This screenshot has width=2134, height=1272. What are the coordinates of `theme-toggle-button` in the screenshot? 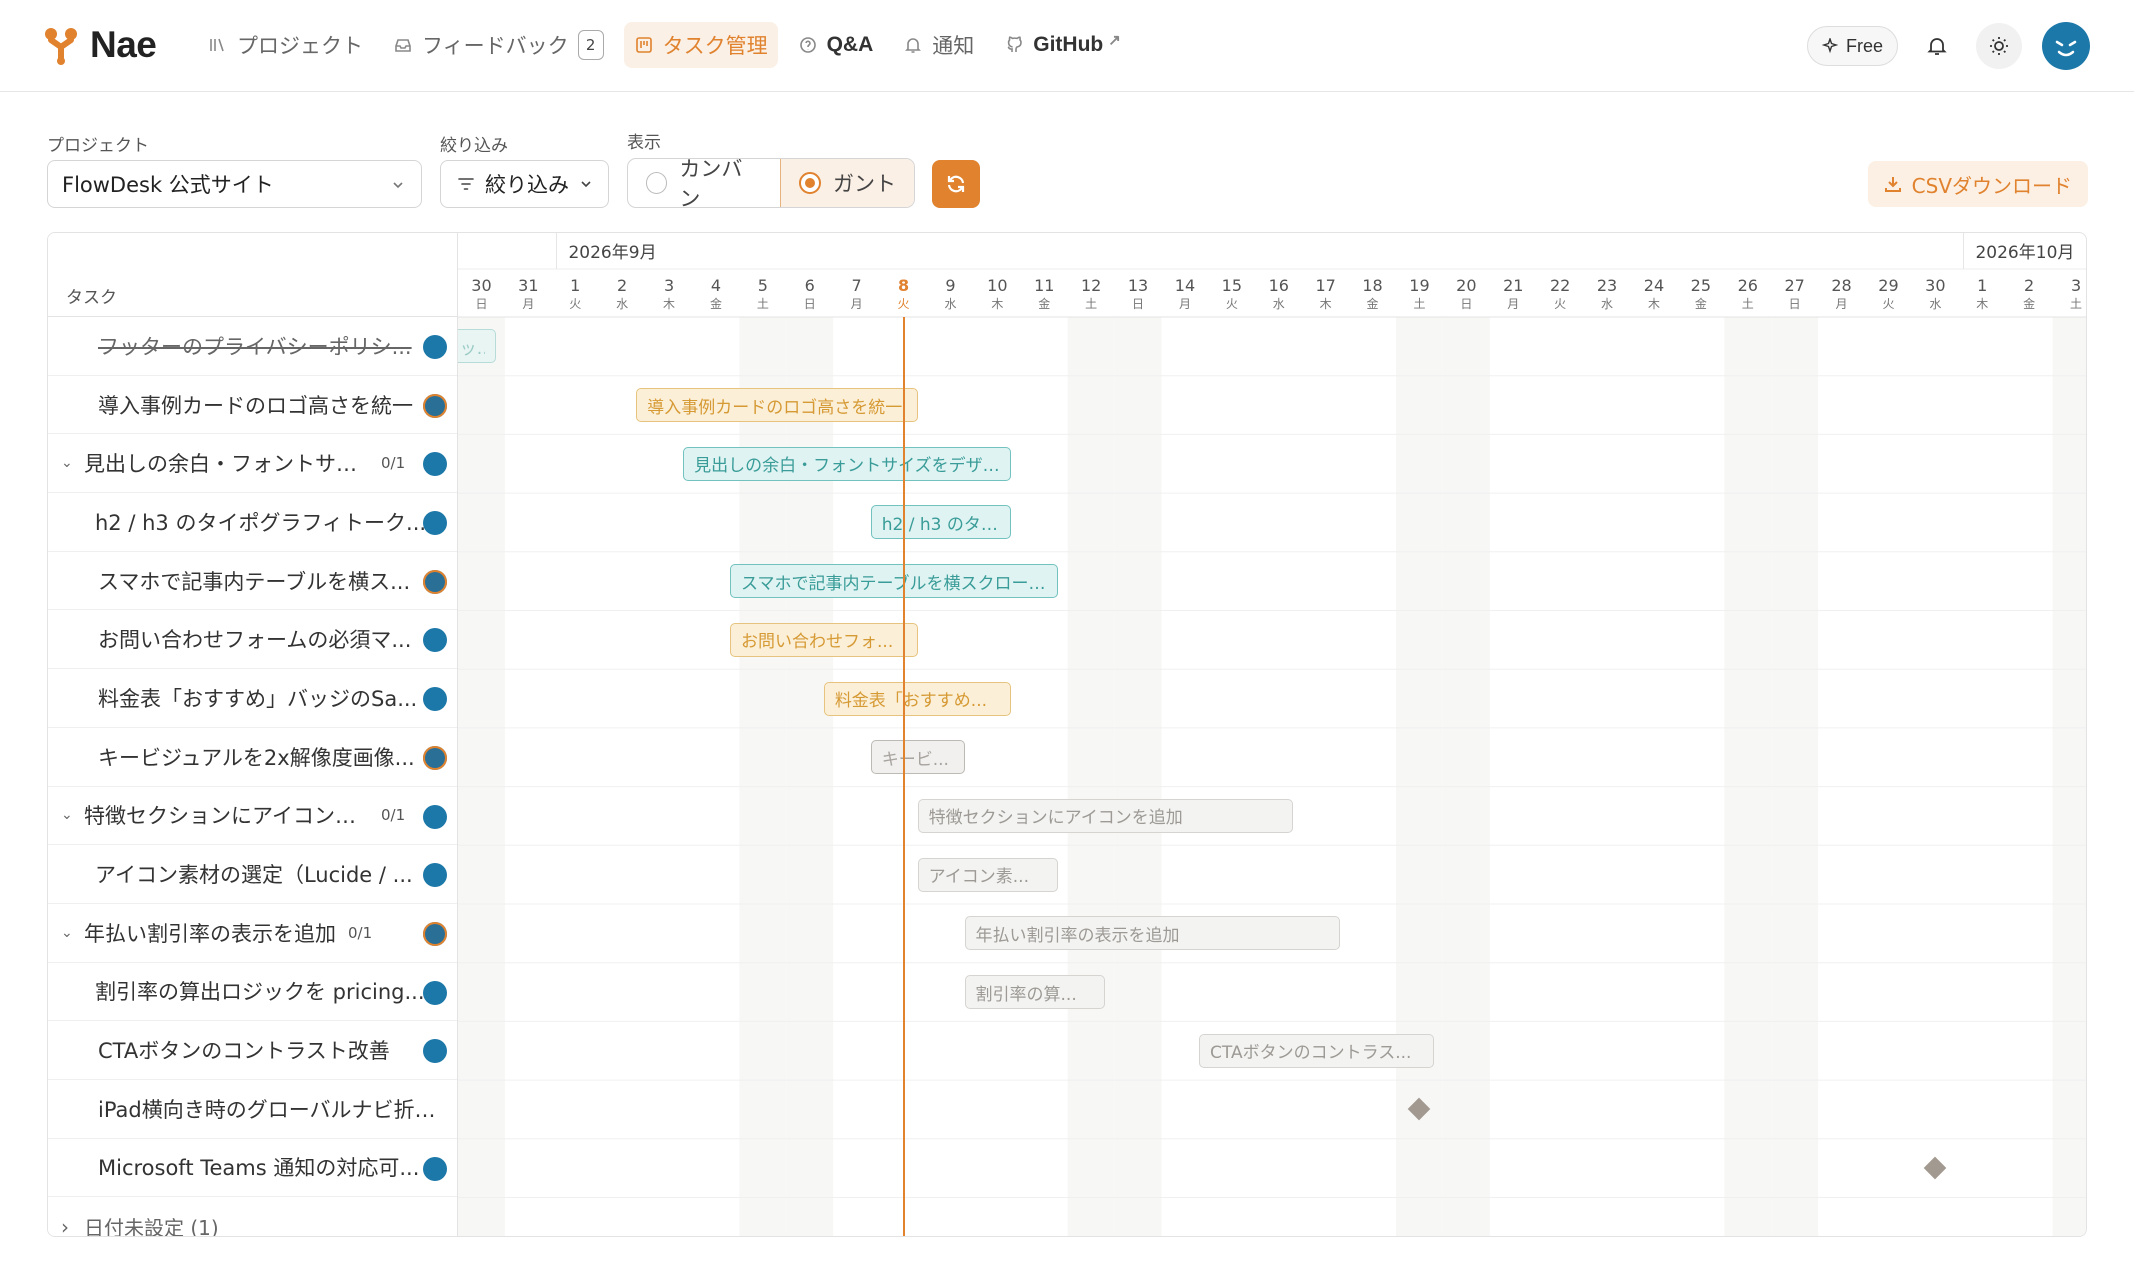 It's located at (1999, 46).